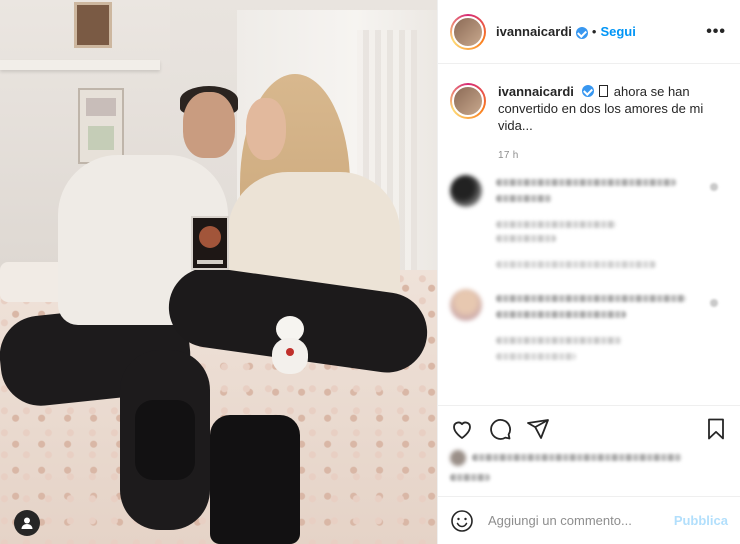 This screenshot has height=544, width=740. What do you see at coordinates (538, 429) in the screenshot?
I see `paper-plane-icon` at bounding box center [538, 429].